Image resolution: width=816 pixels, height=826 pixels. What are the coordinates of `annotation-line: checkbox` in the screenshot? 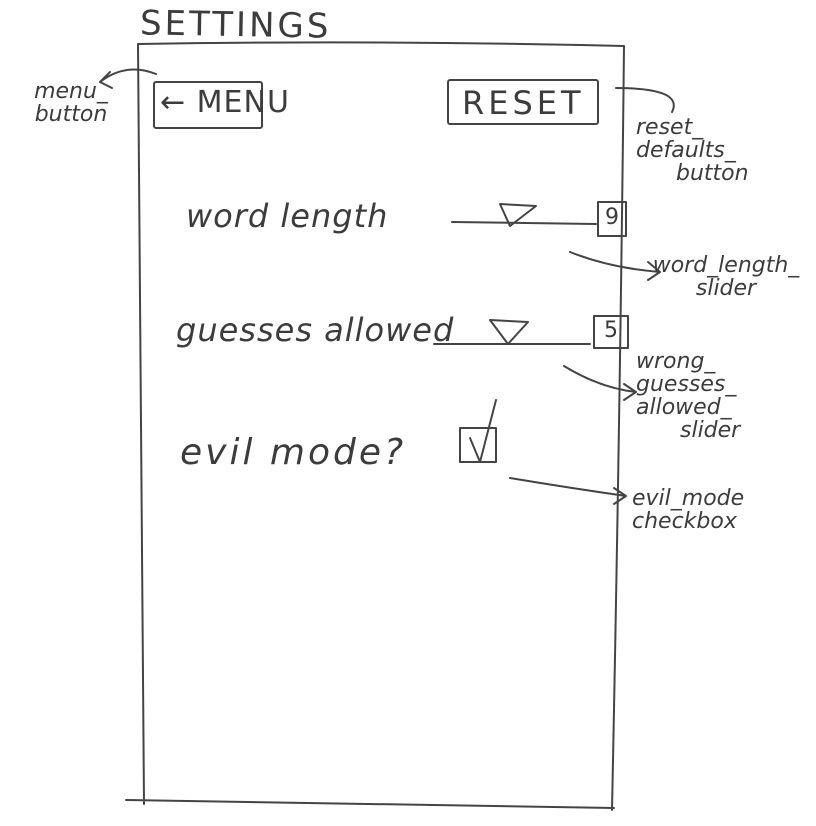 It's located at (684, 522).